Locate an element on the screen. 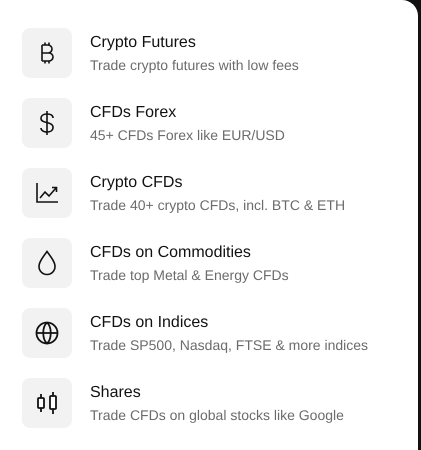 This screenshot has width=421, height=450. product-description: Trade 40+ crypto CFDs, incl. BTC & ETH is located at coordinates (218, 205).